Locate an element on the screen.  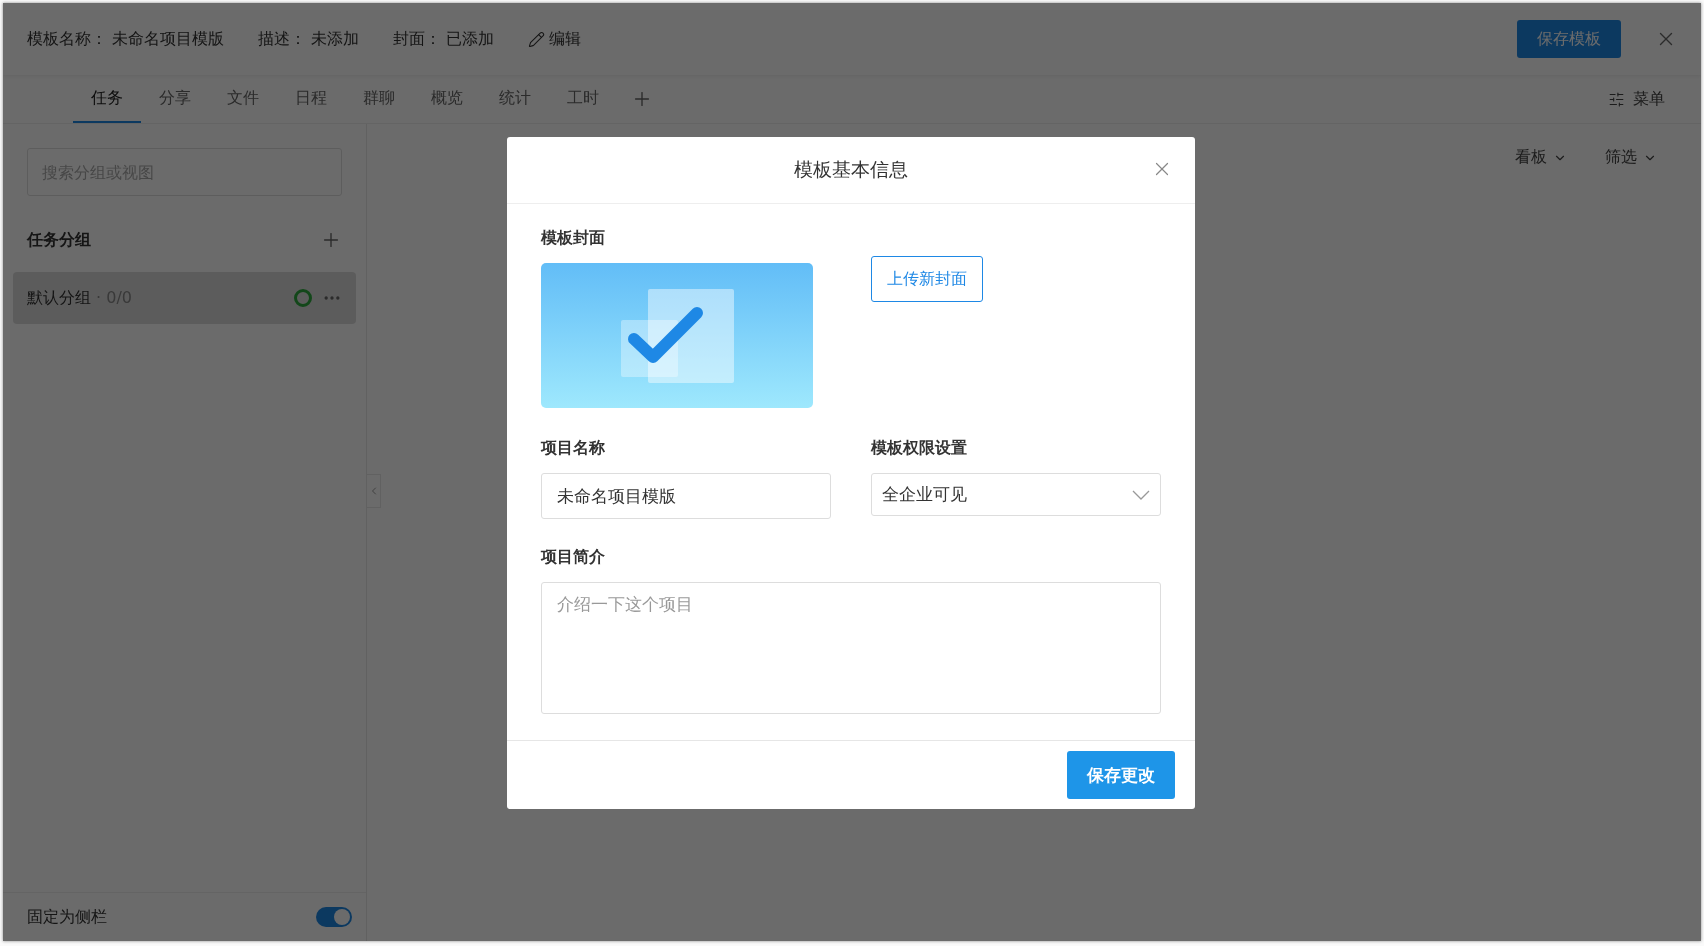
field-label: 项目简介 is located at coordinates (573, 557).